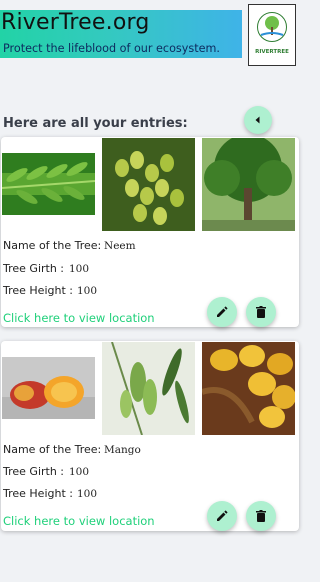 This screenshot has height=582, width=320. I want to click on tree-photo, so click(248, 184).